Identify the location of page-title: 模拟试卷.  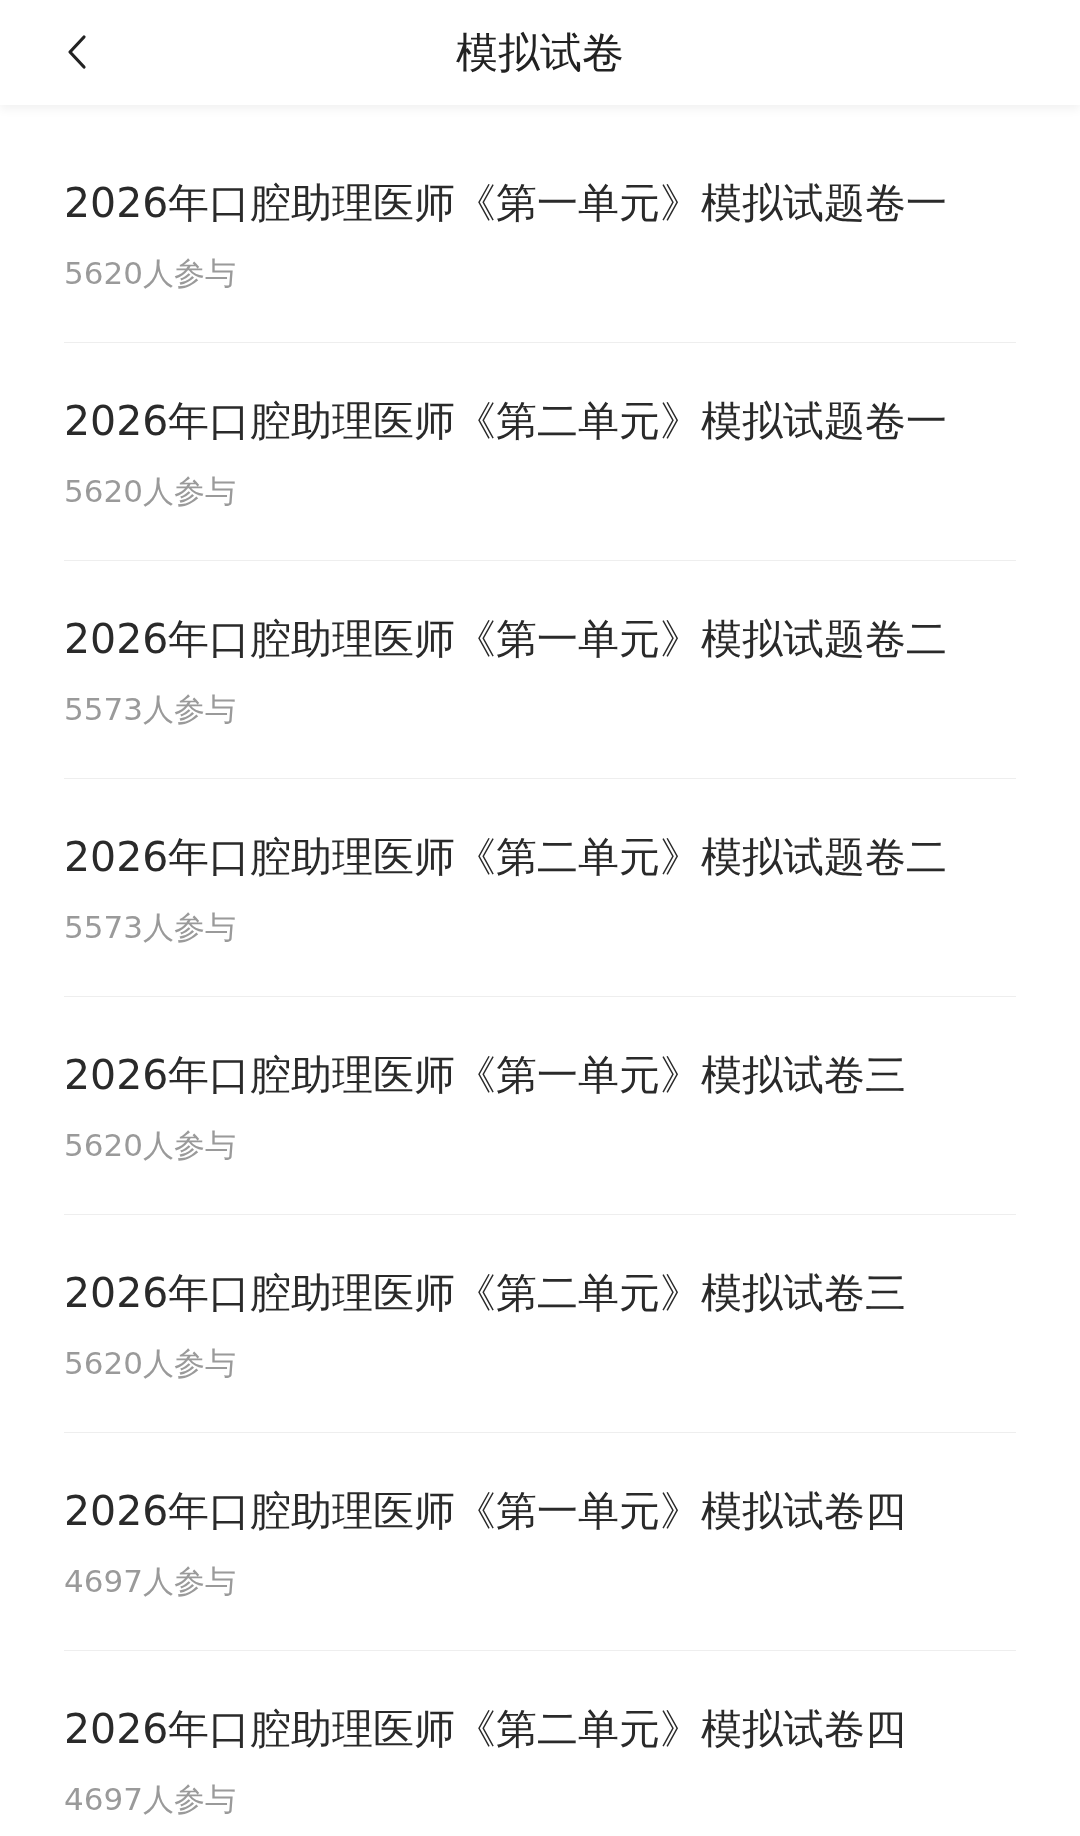
(540, 52).